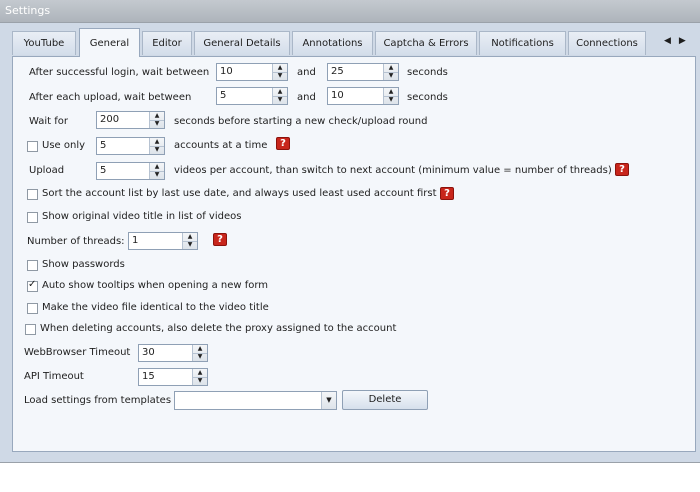  Describe the element at coordinates (49, 121) in the screenshot. I see `wait-for-label: Wait for` at that location.